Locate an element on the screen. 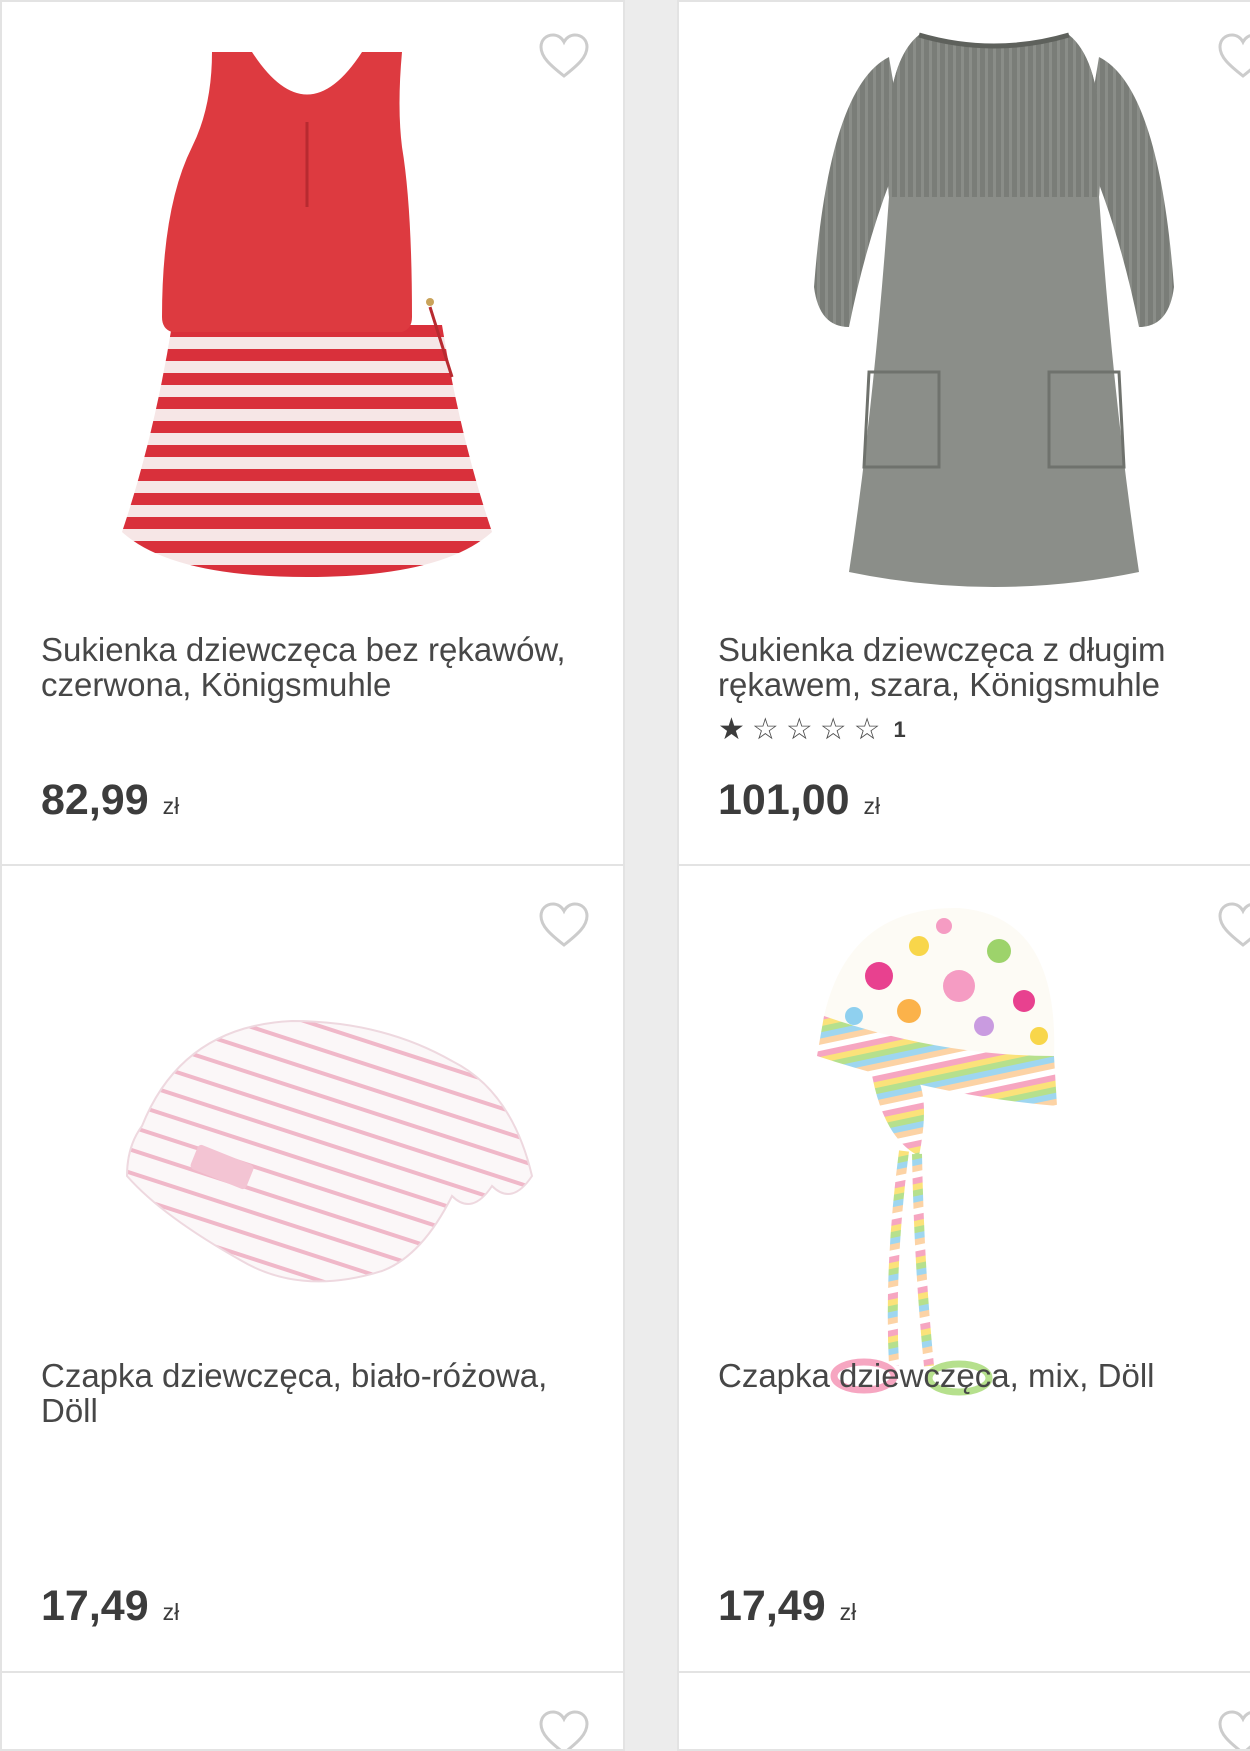 This screenshot has width=1250, height=1751. rating-count: 1 is located at coordinates (899, 729).